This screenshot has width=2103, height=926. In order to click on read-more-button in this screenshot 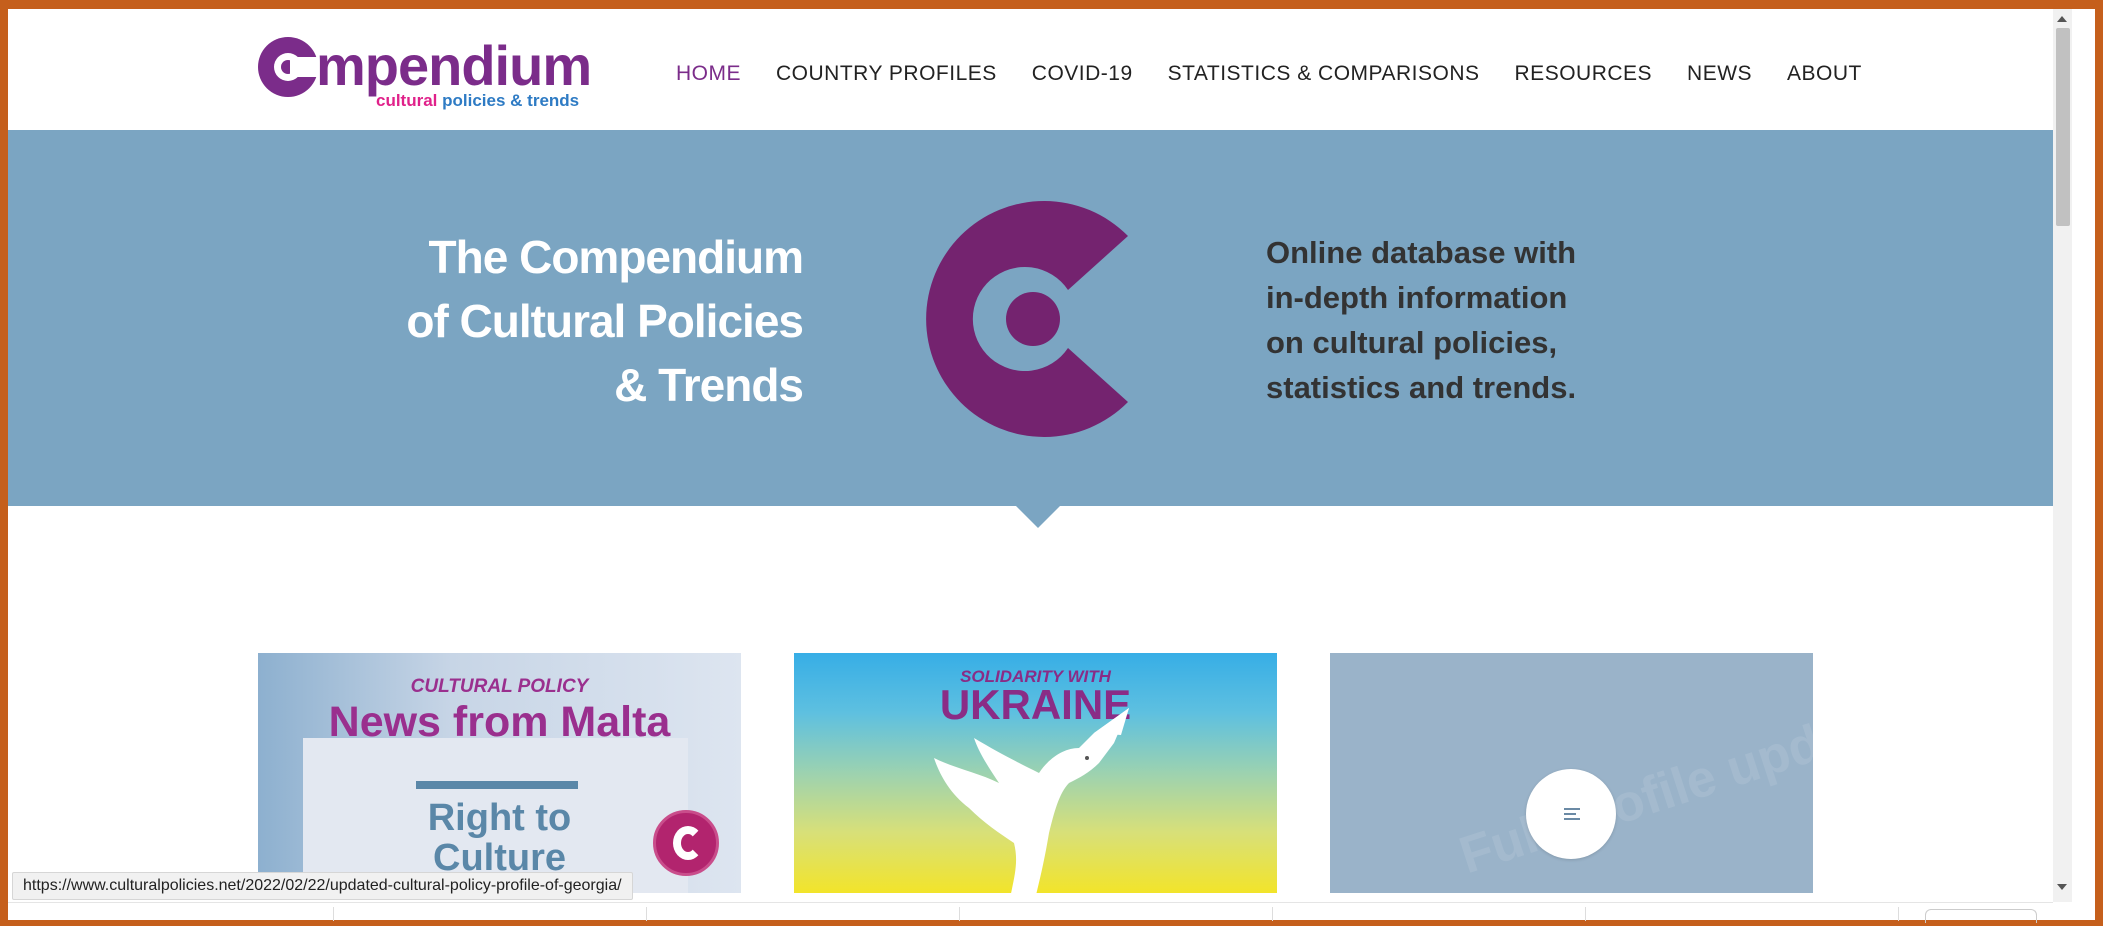, I will do `click(1571, 814)`.